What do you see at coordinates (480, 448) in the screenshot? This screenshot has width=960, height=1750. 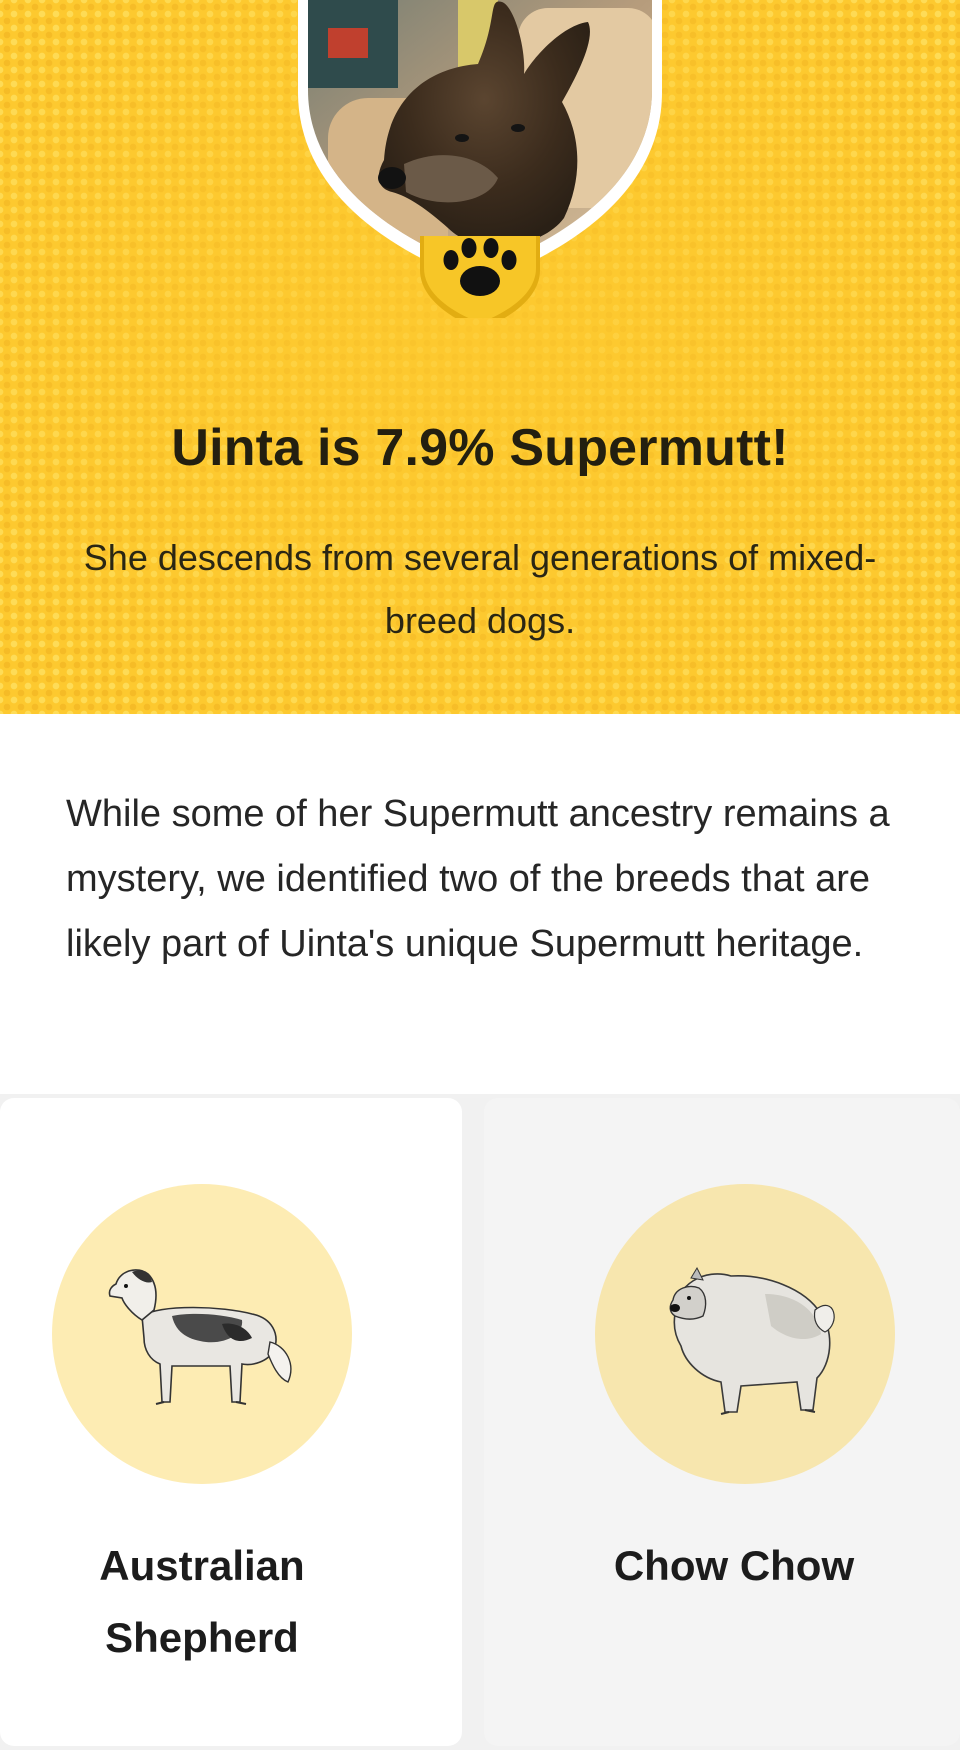 I see `supermutt-percentage-title: Uinta is 7.9% Supermutt!` at bounding box center [480, 448].